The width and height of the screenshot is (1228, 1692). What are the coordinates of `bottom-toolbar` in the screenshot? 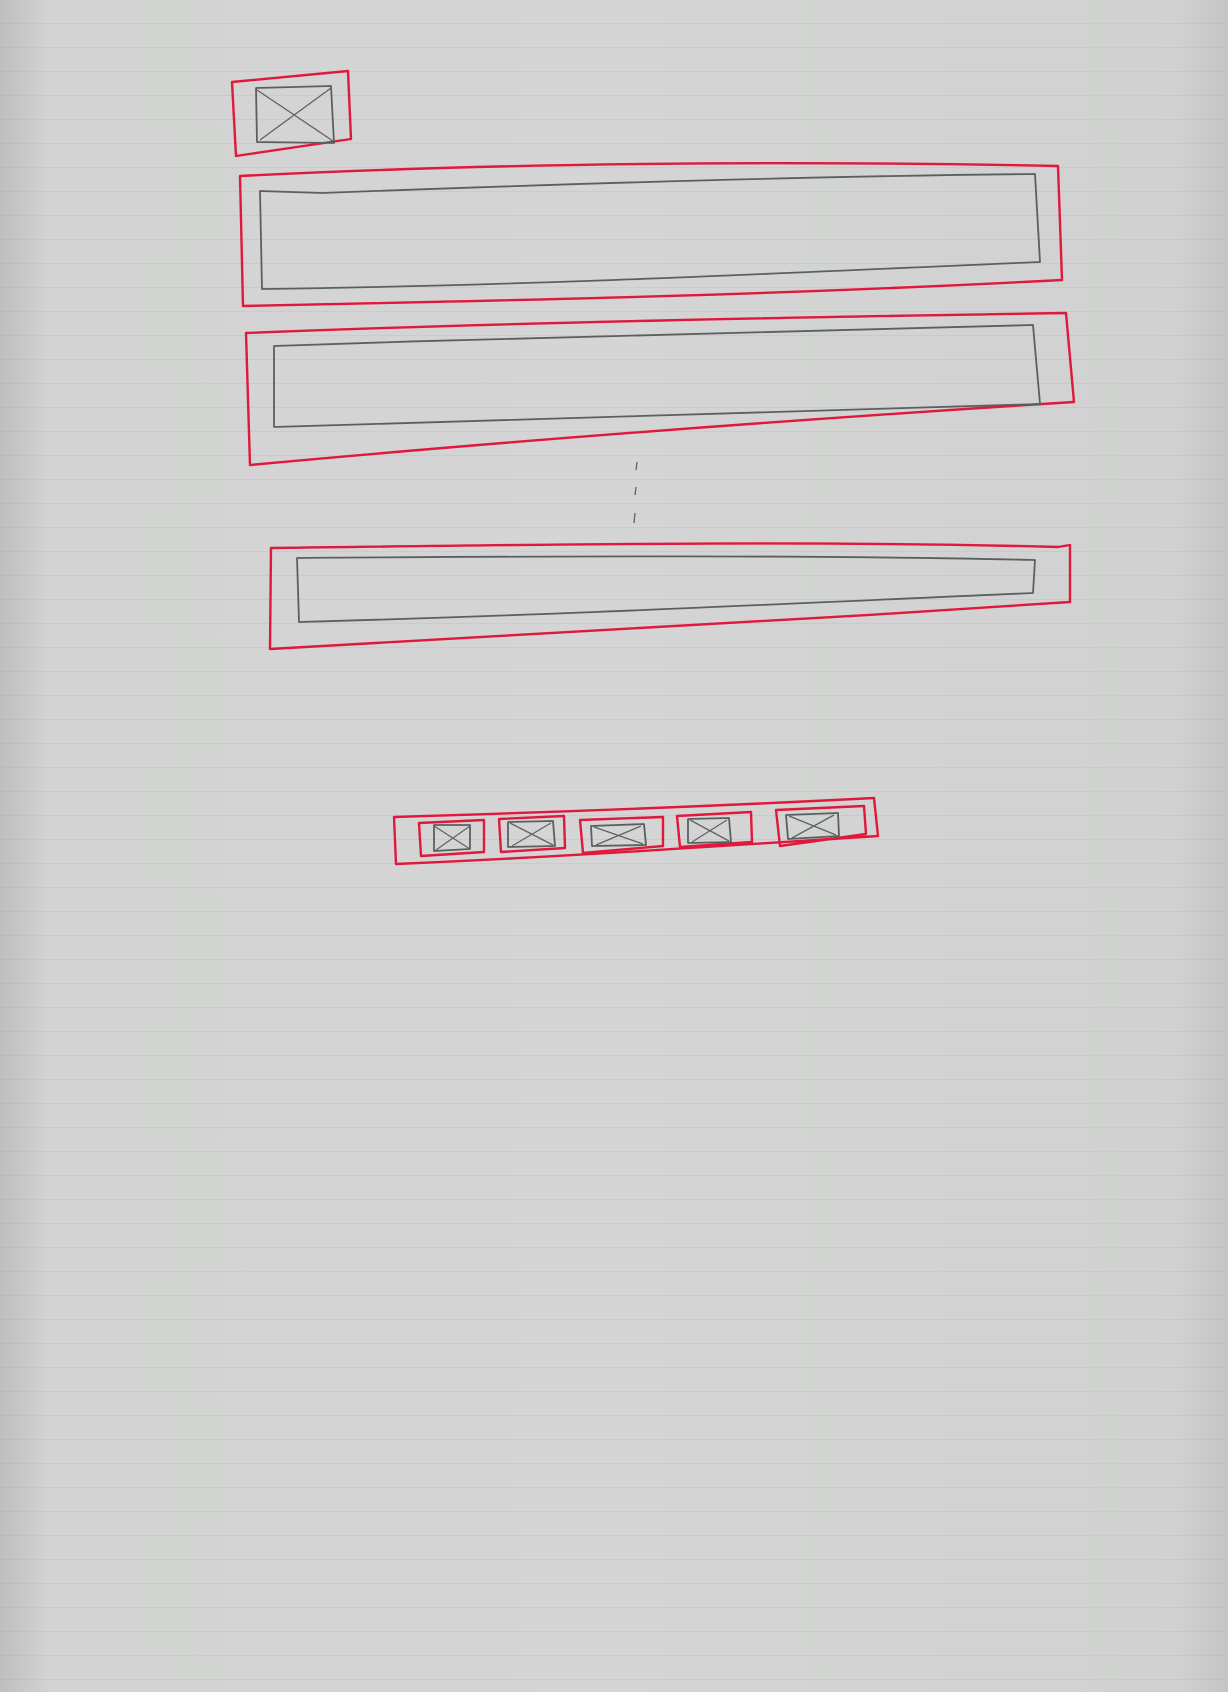 It's located at (636, 831).